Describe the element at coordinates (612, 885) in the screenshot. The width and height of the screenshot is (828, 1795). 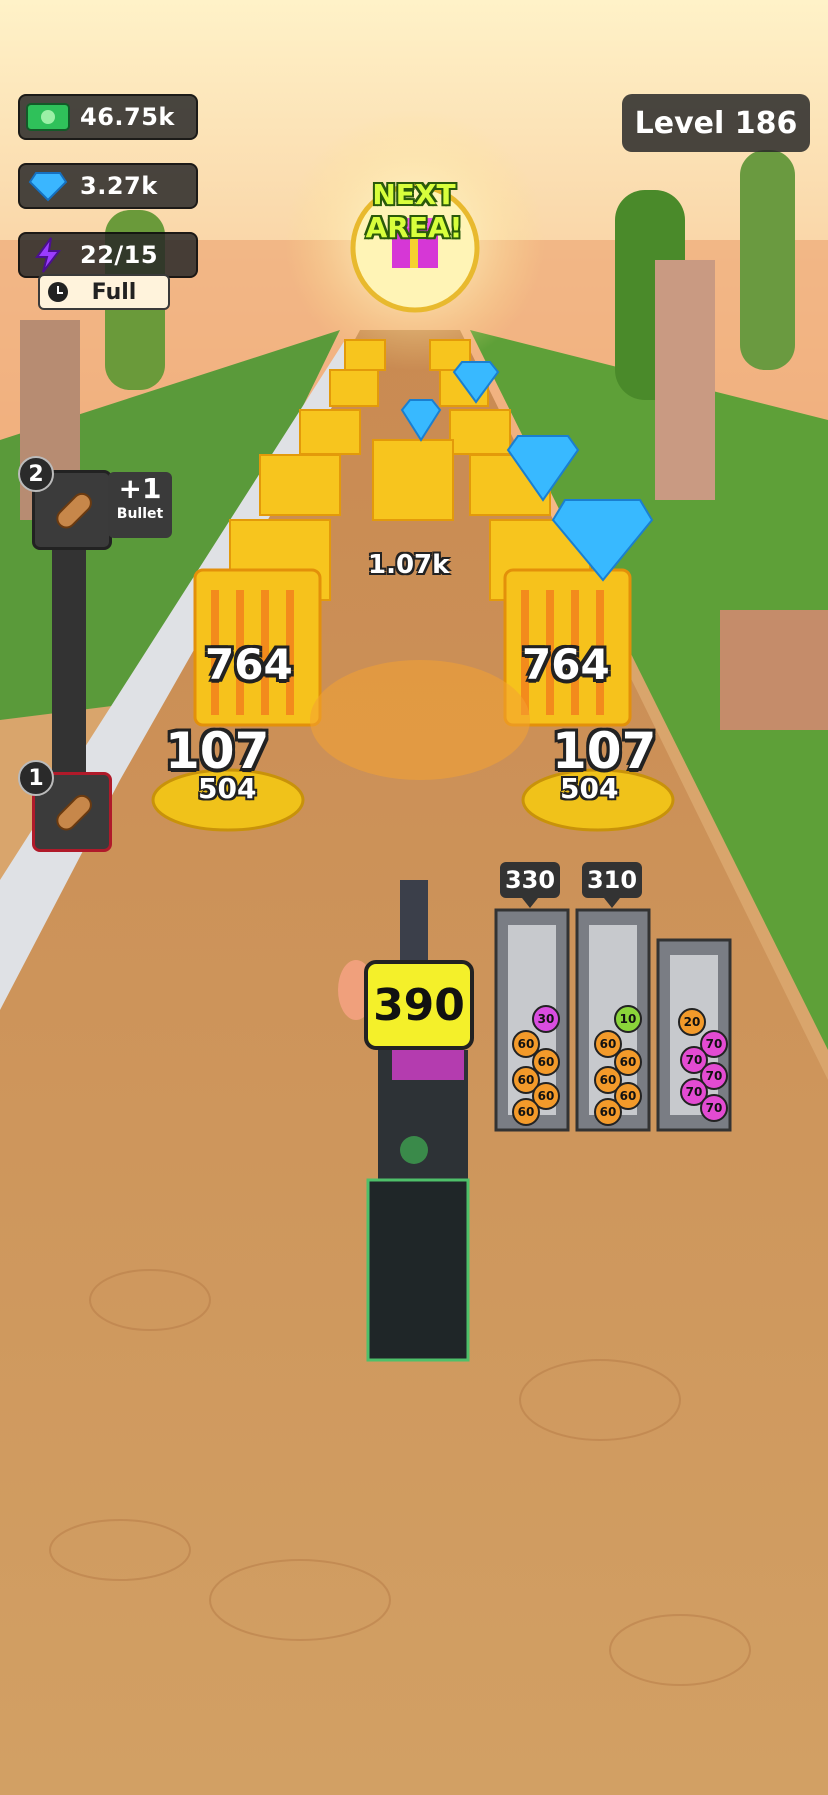
I see `magazine-2-total: 310` at that location.